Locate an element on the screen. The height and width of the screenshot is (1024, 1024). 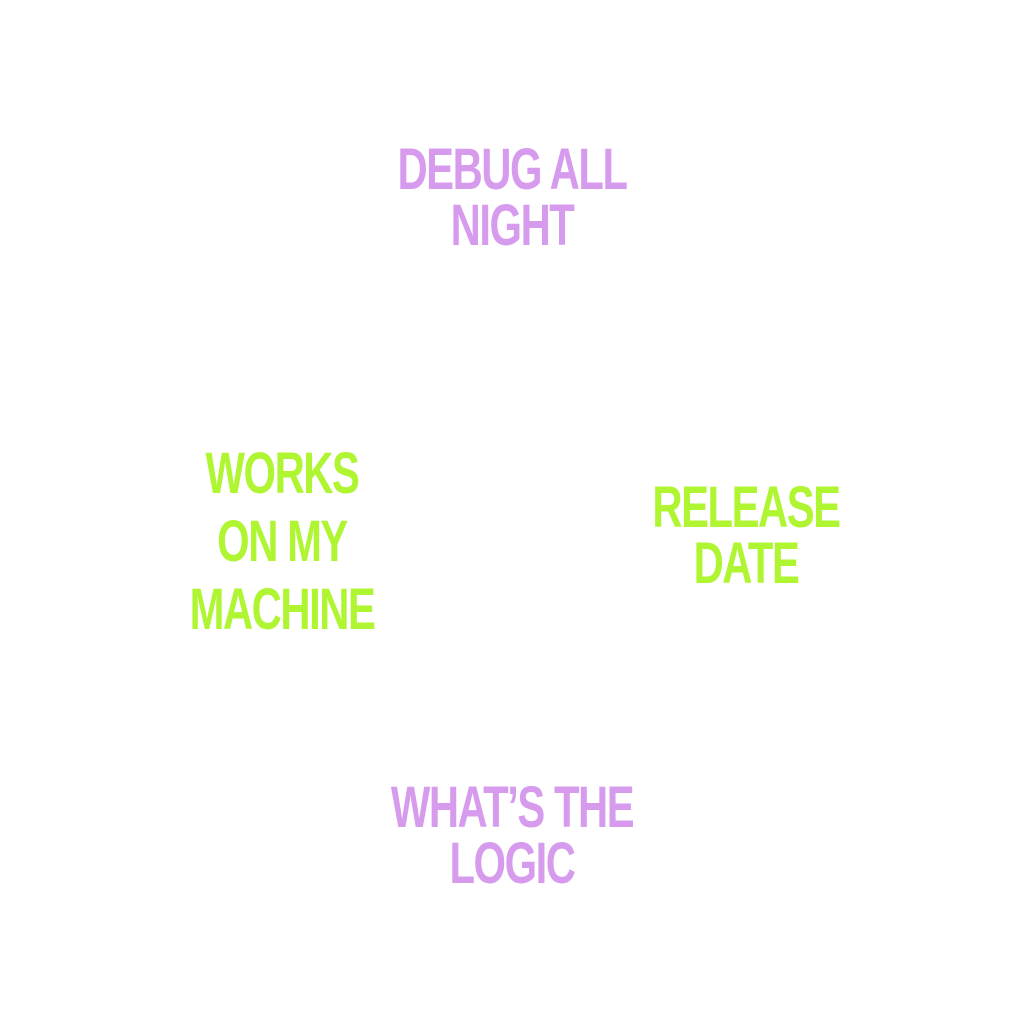
phrase-left-line-1: WORKS is located at coordinates (282, 473).